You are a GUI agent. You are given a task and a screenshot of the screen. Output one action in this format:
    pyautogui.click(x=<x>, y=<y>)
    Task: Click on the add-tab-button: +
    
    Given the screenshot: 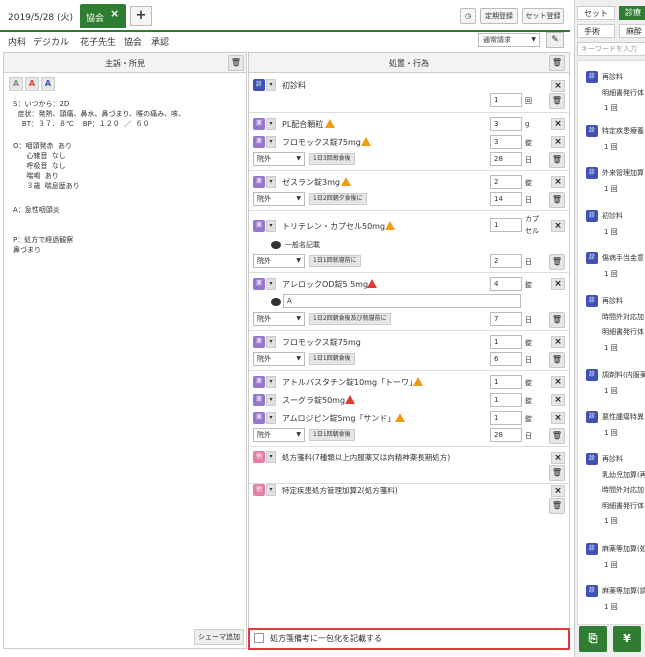 What is the action you would take?
    pyautogui.click(x=141, y=16)
    